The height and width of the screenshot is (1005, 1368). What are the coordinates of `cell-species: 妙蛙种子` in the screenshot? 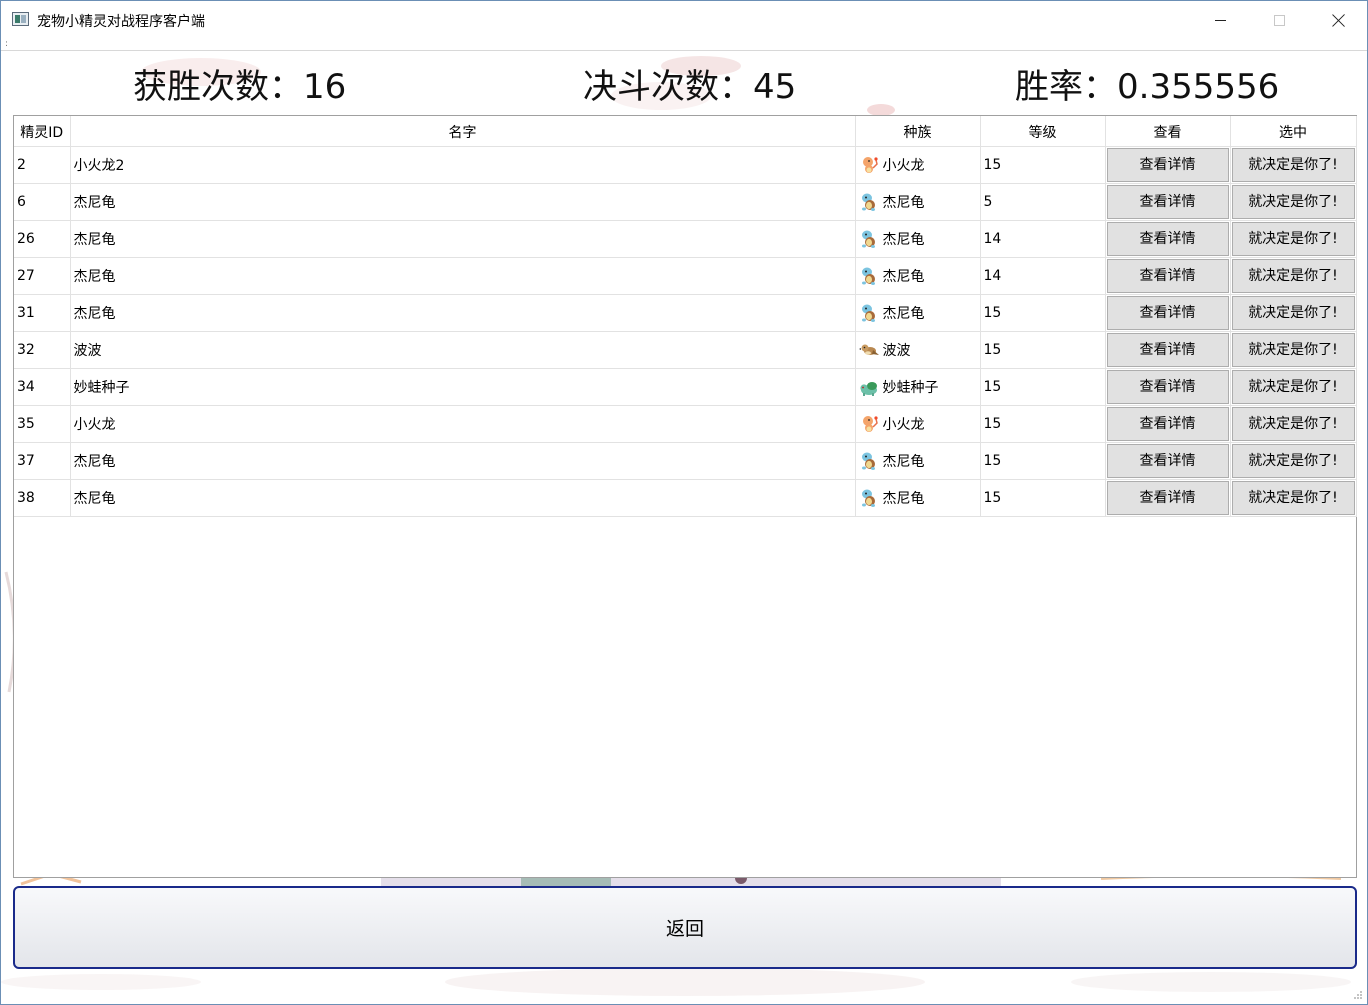 It's located at (918, 387).